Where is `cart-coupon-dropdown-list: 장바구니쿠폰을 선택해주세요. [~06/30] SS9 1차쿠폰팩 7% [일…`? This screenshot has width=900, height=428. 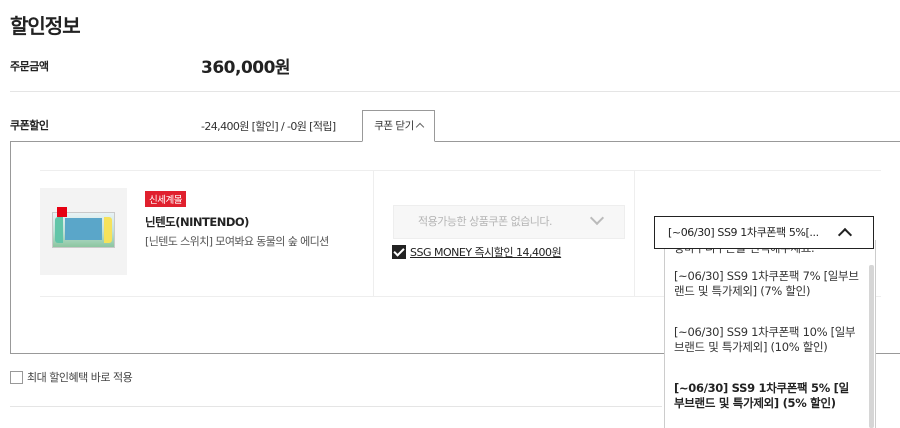 cart-coupon-dropdown-list: 장바구니쿠폰을 선택해주세요. [~06/30] SS9 1차쿠폰팩 7% [일… is located at coordinates (770, 334).